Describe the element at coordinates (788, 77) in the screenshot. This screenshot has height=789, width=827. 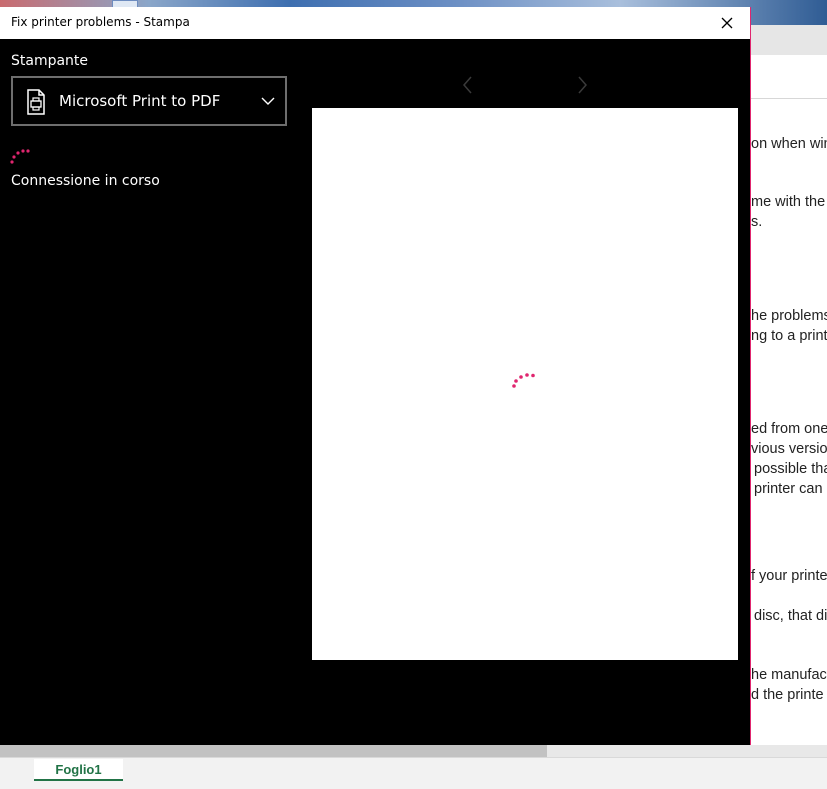
I see `background-app-ruler` at that location.